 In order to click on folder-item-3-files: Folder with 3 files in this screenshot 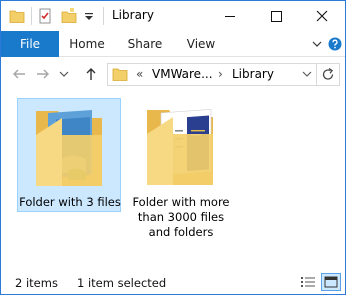, I will do `click(69, 155)`.